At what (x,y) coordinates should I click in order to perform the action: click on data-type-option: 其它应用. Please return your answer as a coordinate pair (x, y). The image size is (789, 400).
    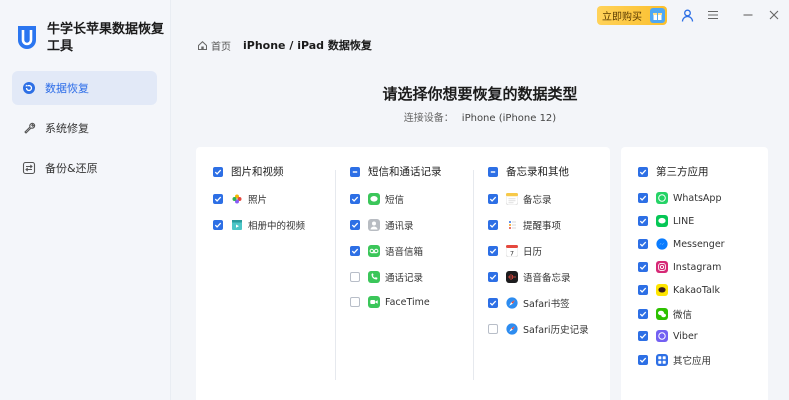
    Looking at the image, I should click on (674, 360).